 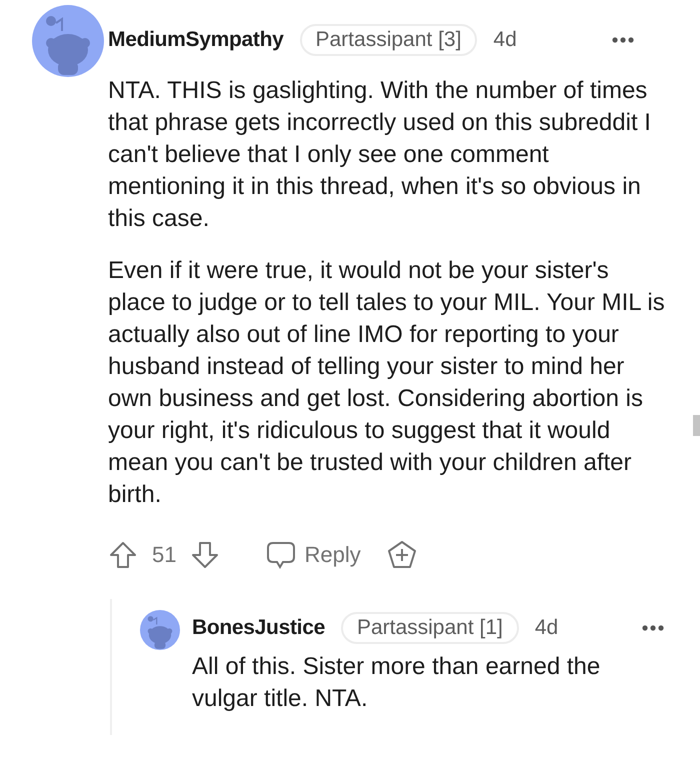 What do you see at coordinates (429, 628) in the screenshot?
I see `user-flair: Partassipant [1]` at bounding box center [429, 628].